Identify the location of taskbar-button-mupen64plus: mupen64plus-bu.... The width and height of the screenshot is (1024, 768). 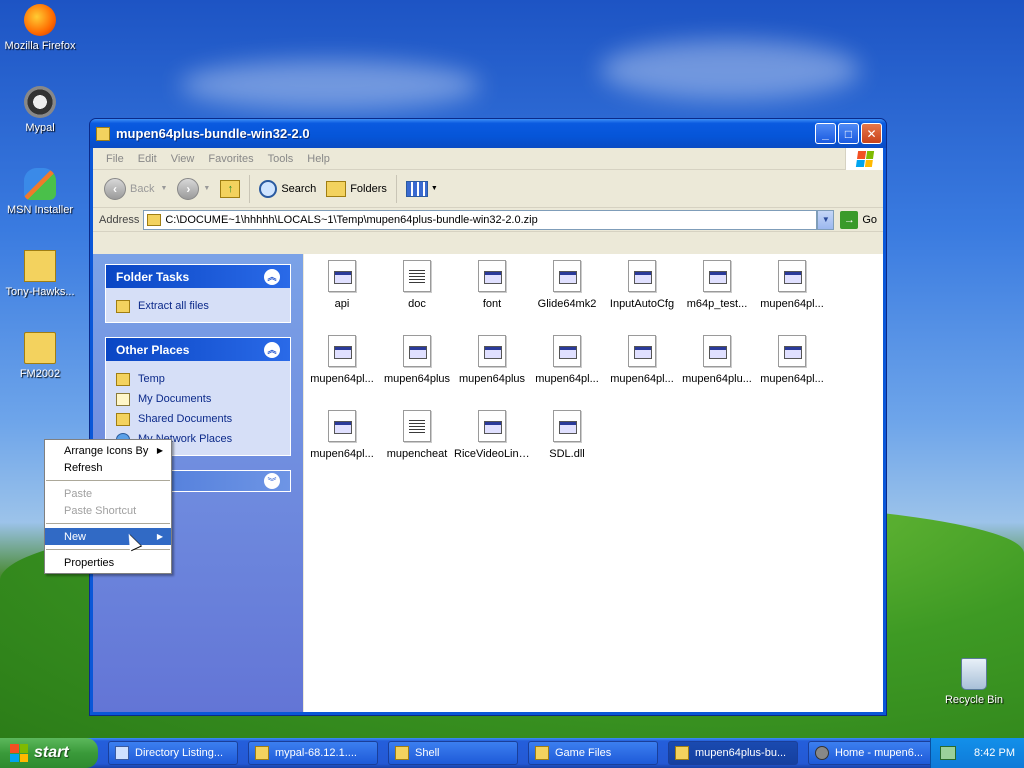
(733, 753).